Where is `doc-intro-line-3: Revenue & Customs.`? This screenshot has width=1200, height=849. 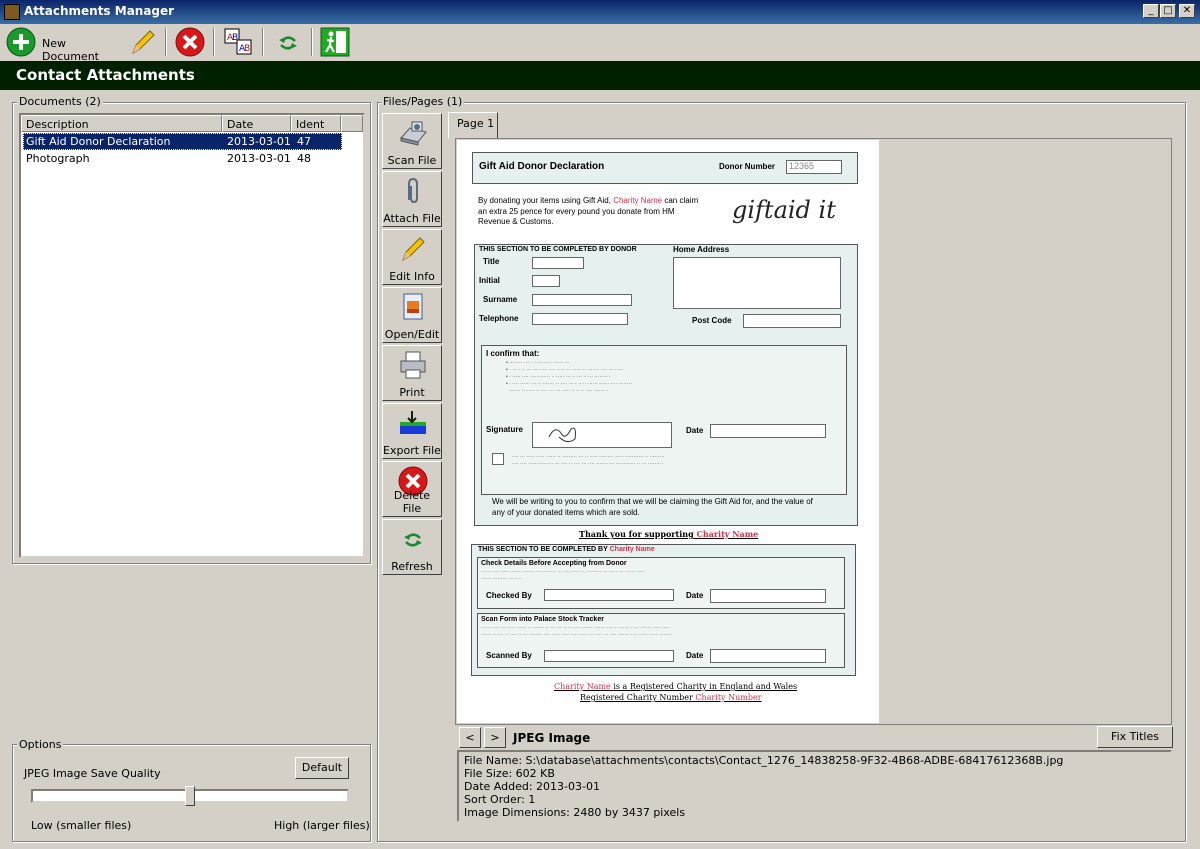
doc-intro-line-3: Revenue & Customs. is located at coordinates (516, 221).